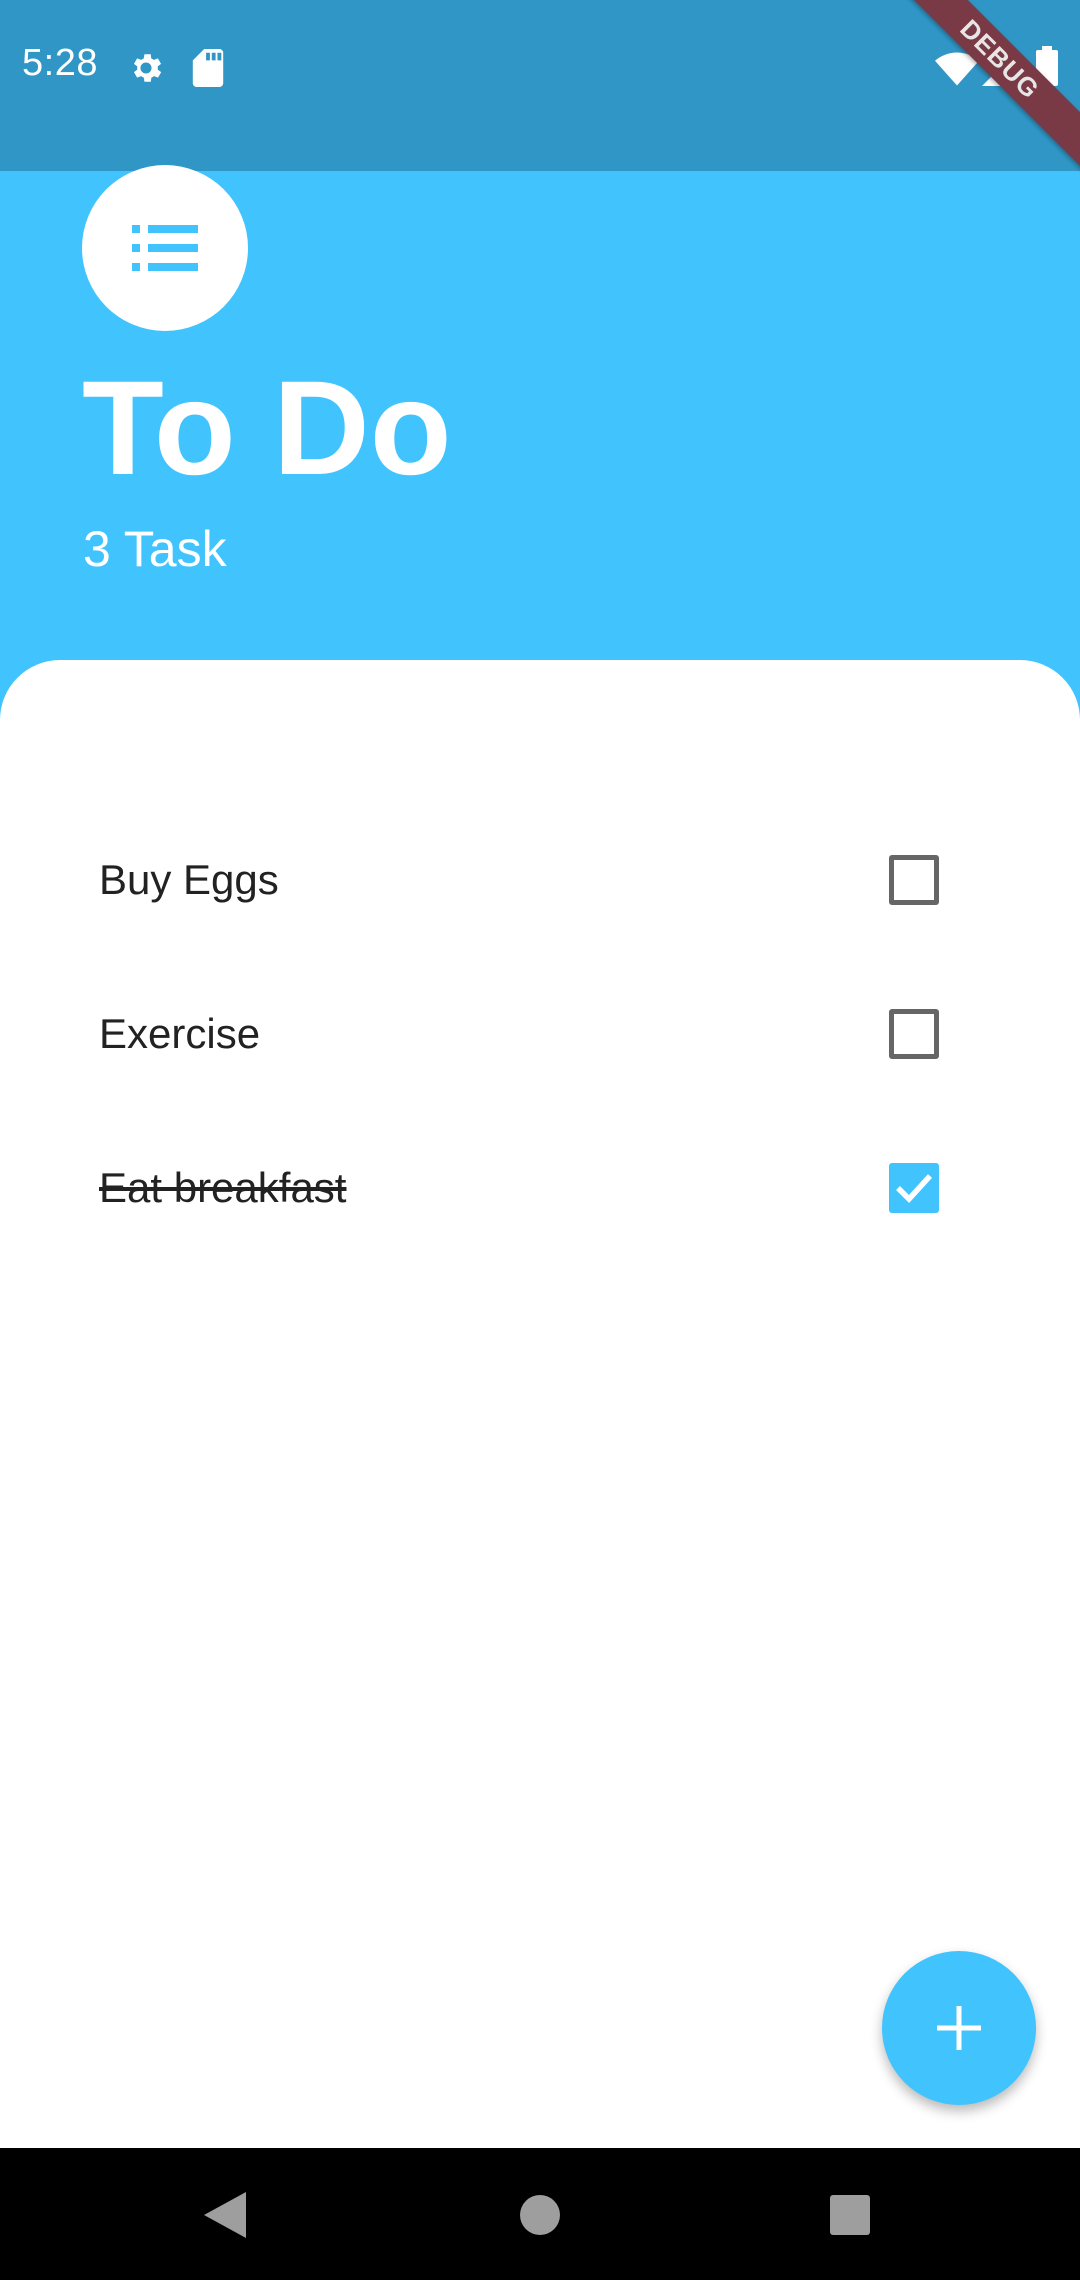 Image resolution: width=1080 pixels, height=2280 pixels. What do you see at coordinates (189, 879) in the screenshot?
I see `task-label: Buy Eggs` at bounding box center [189, 879].